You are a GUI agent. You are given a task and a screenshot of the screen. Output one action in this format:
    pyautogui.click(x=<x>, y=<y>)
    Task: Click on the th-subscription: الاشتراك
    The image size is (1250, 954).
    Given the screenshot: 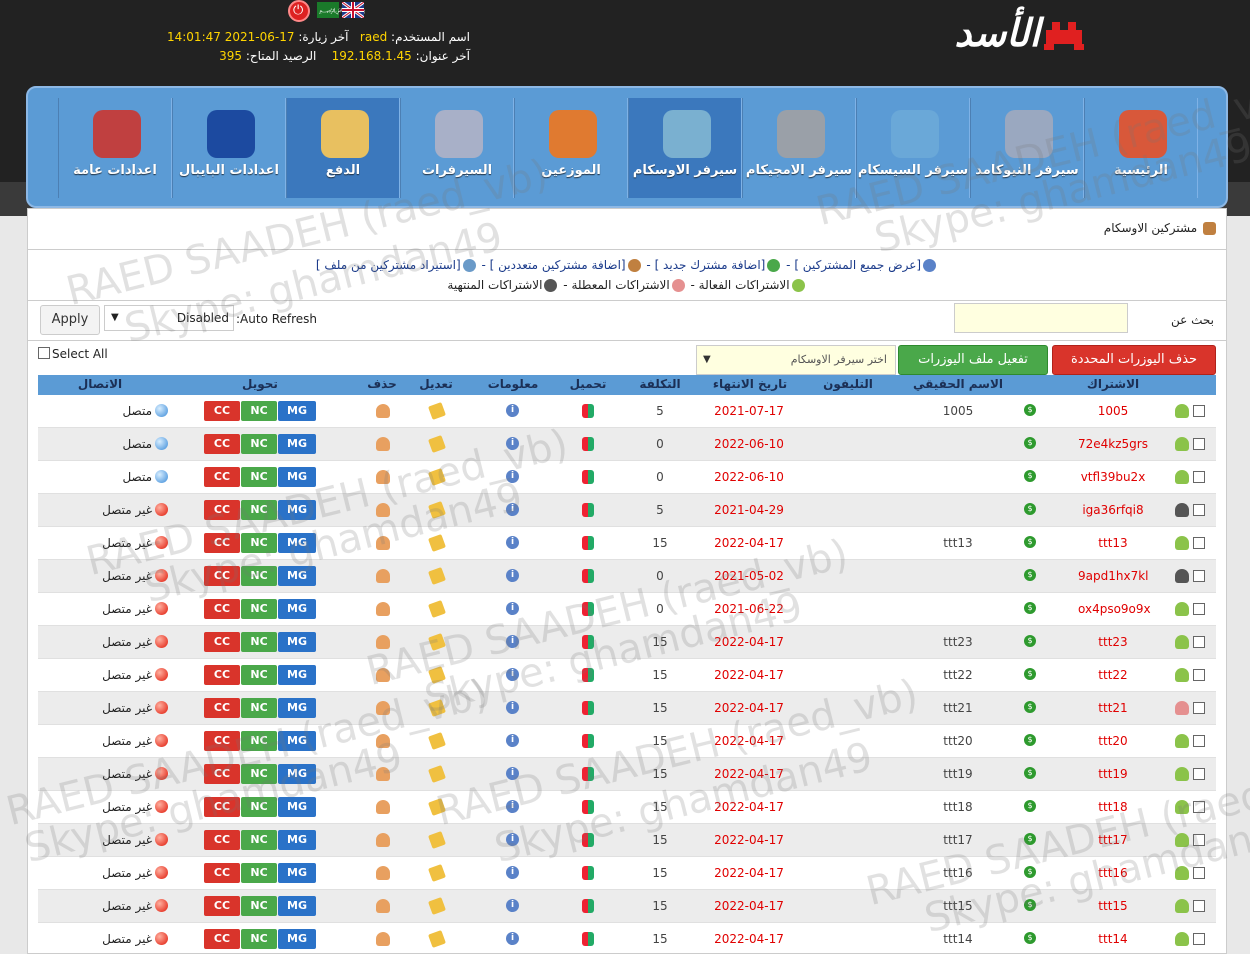 What is the action you would take?
    pyautogui.click(x=1113, y=384)
    